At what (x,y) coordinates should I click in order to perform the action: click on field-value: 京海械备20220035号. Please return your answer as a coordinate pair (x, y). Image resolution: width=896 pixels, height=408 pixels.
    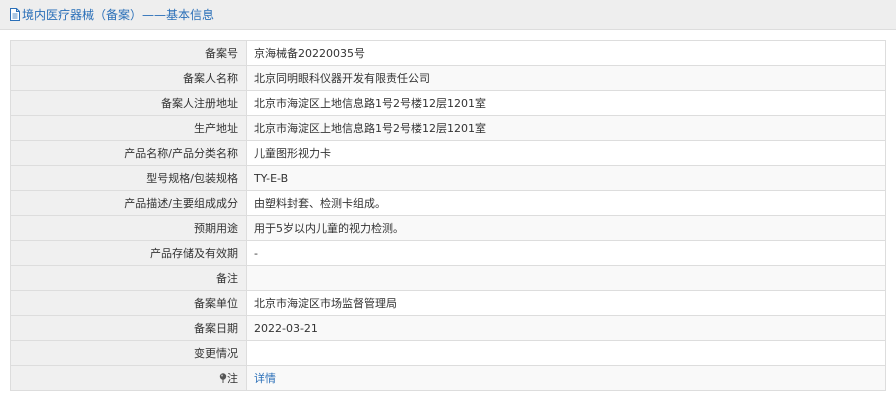
    Looking at the image, I should click on (566, 53).